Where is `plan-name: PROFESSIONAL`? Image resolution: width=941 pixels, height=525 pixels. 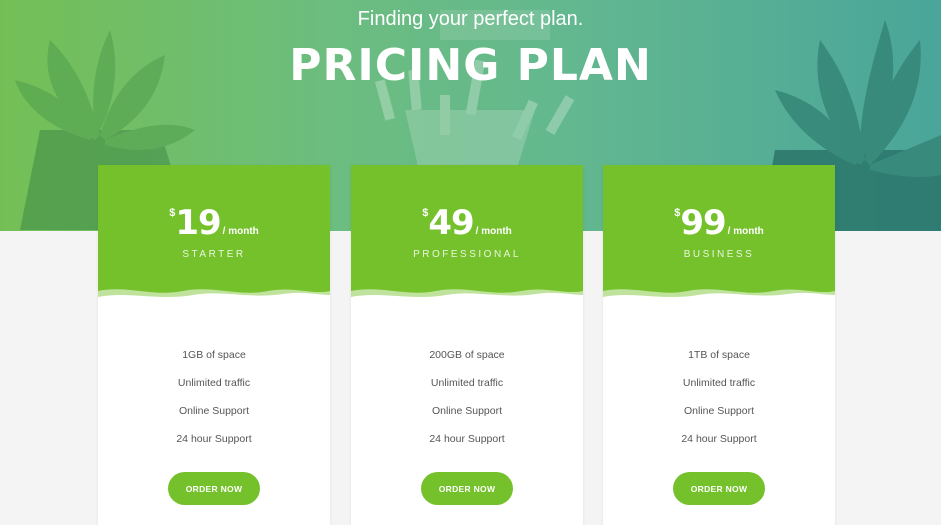
plan-name: PROFESSIONAL is located at coordinates (467, 254).